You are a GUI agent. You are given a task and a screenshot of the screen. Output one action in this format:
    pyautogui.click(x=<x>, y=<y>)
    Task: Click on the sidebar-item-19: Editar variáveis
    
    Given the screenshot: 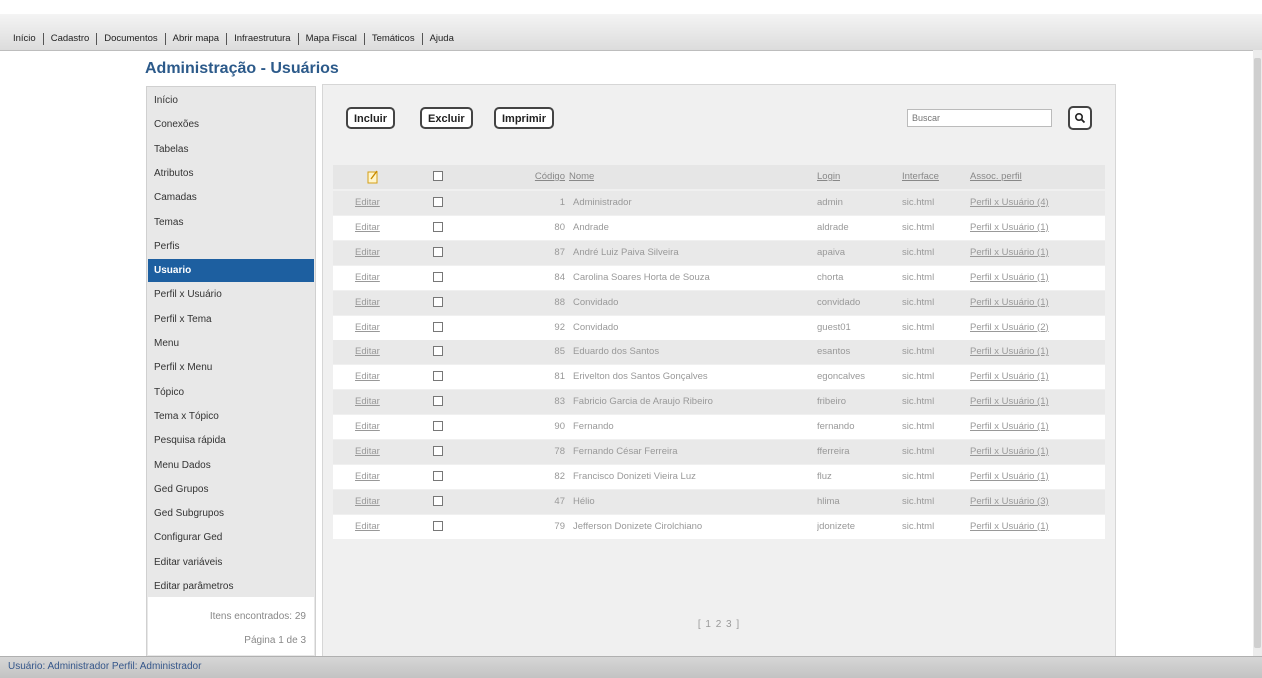 What is the action you would take?
    pyautogui.click(x=231, y=562)
    